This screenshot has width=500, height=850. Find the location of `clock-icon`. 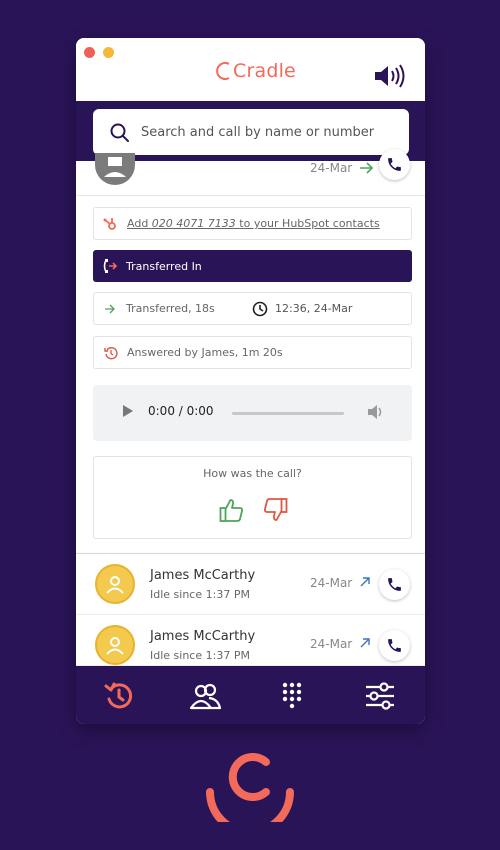

clock-icon is located at coordinates (260, 309).